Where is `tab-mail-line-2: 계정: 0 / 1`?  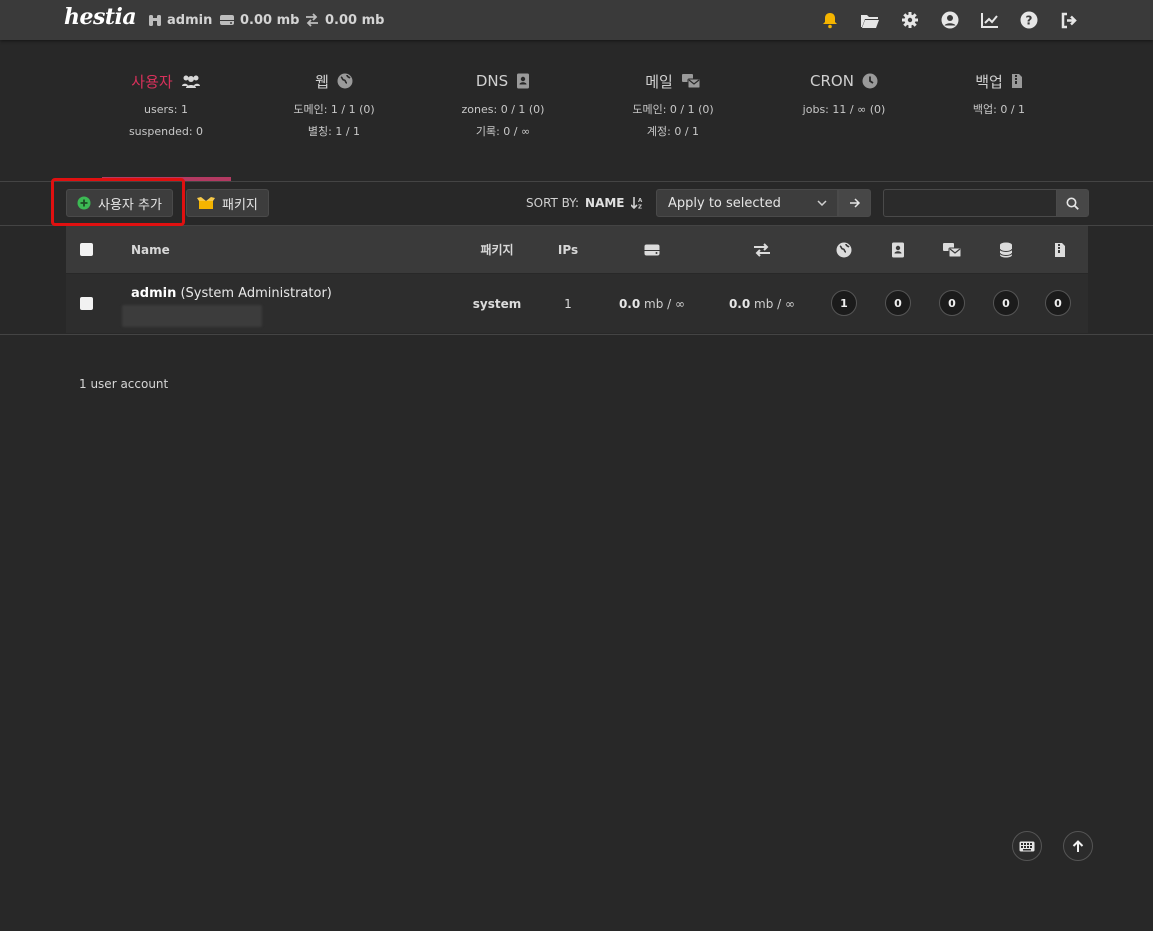
tab-mail-line-2: 계정: 0 / 1 is located at coordinates (673, 131).